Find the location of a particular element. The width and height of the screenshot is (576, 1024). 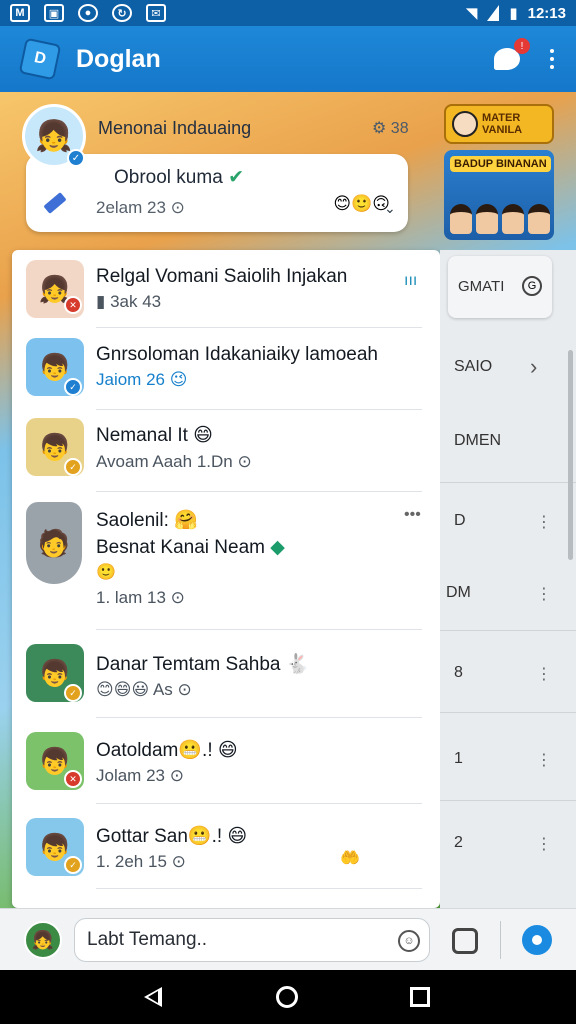

person-icon: 👧 is located at coordinates (54, 136).